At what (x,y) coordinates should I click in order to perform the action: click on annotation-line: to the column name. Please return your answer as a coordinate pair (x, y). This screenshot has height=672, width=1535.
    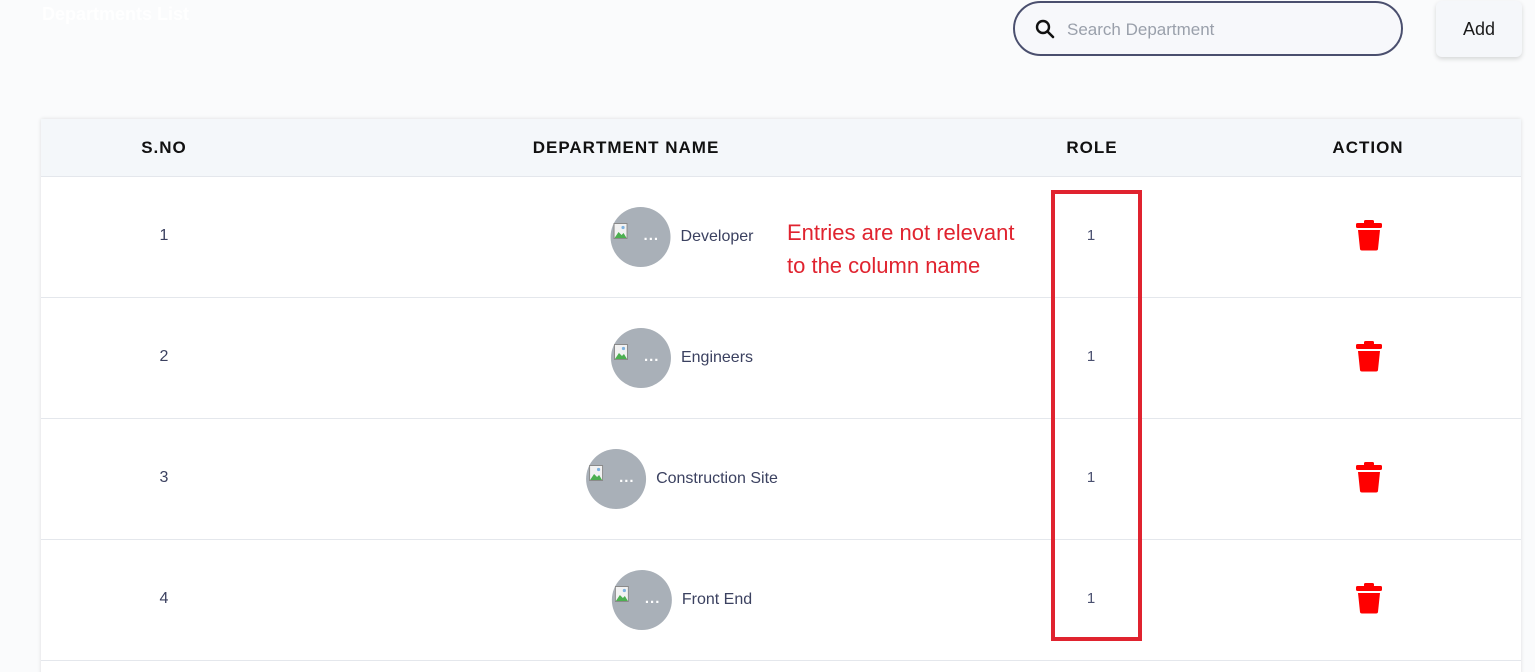
    Looking at the image, I should click on (884, 265).